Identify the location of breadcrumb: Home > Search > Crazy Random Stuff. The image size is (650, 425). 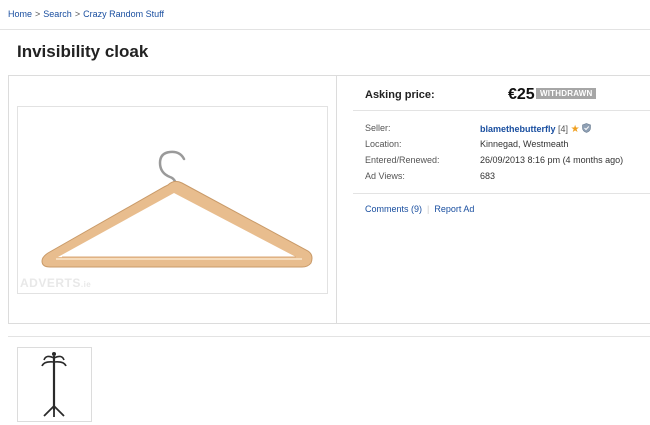
(86, 14).